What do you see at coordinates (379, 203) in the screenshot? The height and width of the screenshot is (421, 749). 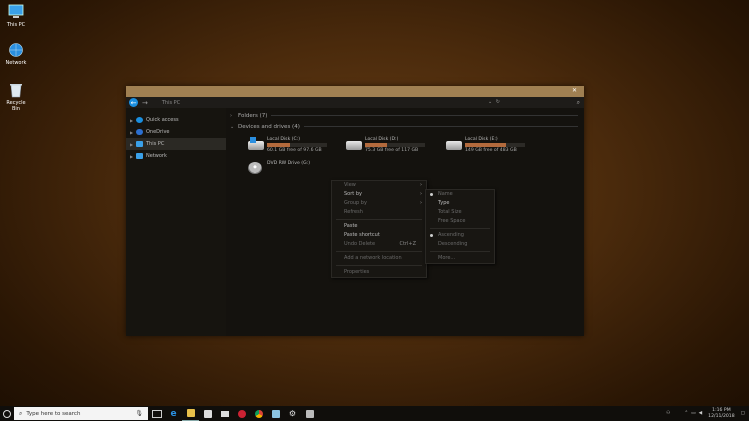 I see `menu-item-group-by: Group by ›` at bounding box center [379, 203].